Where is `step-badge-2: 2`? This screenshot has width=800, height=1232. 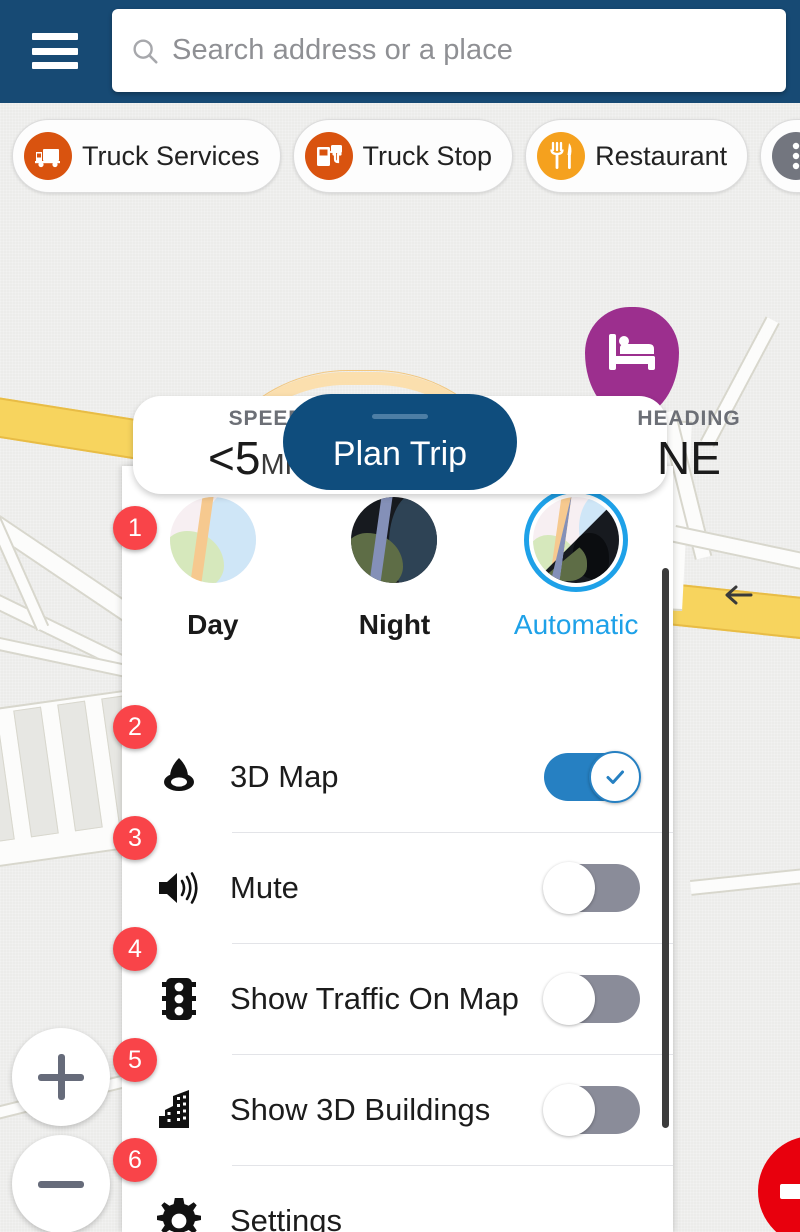
step-badge-2: 2 is located at coordinates (135, 727).